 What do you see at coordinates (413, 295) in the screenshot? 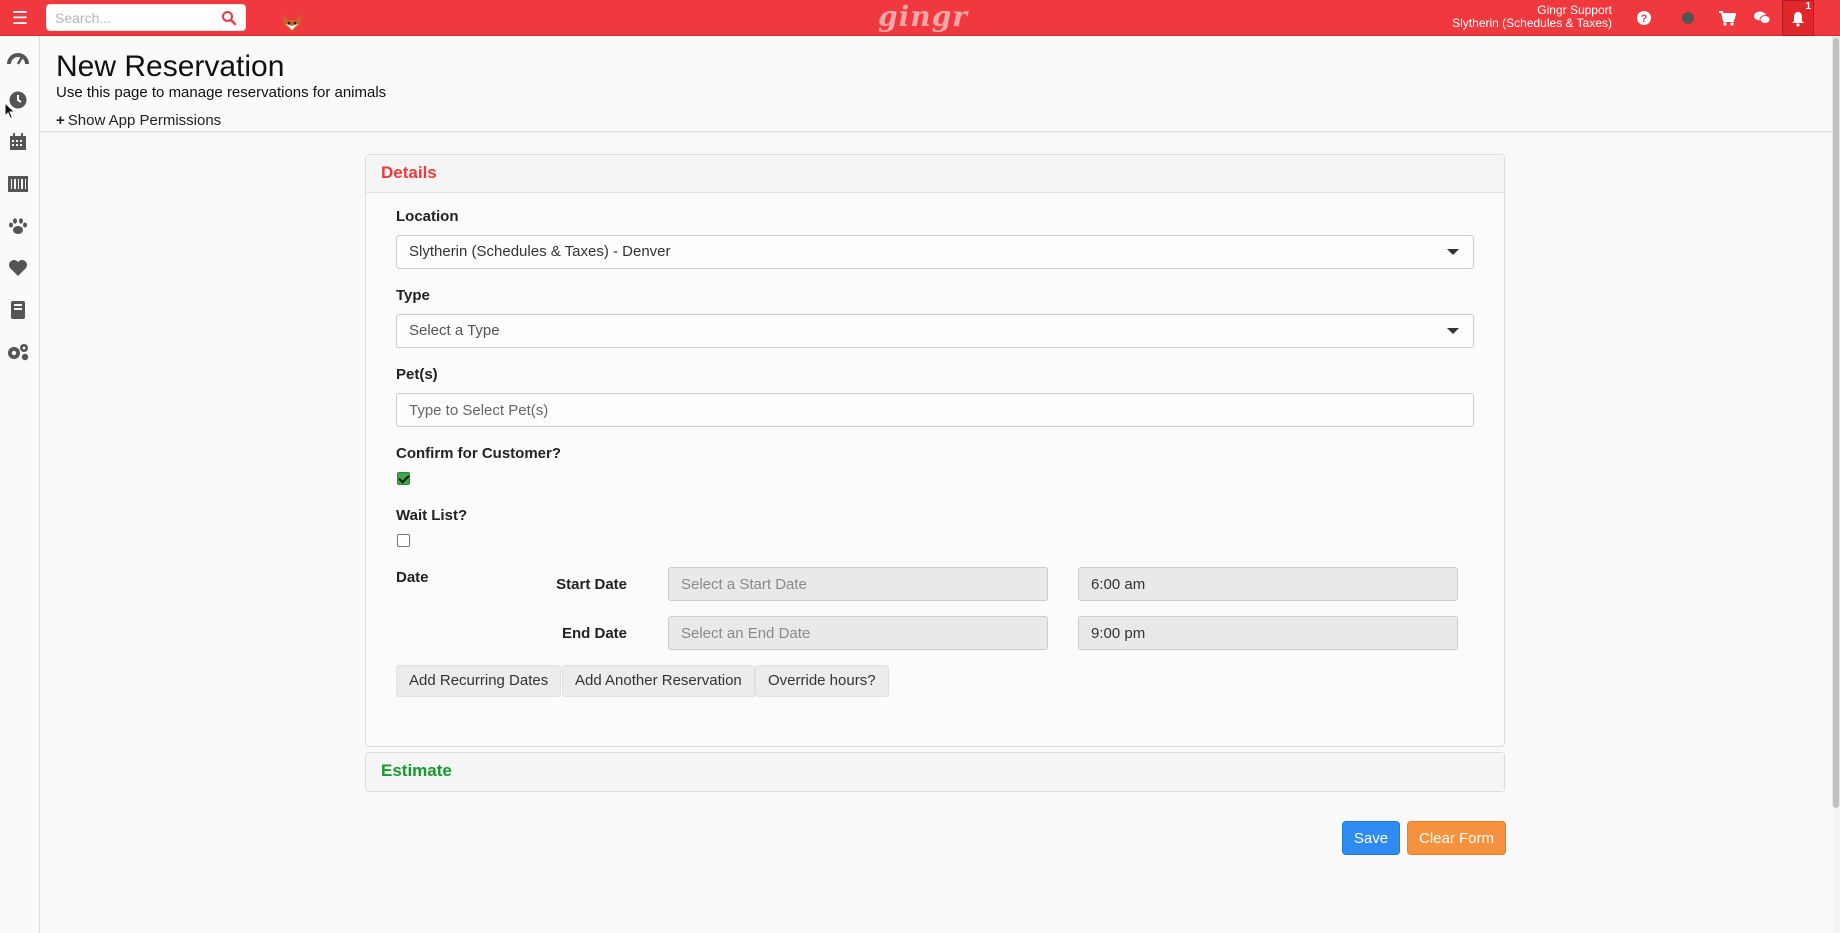
I see `type-label: Type` at bounding box center [413, 295].